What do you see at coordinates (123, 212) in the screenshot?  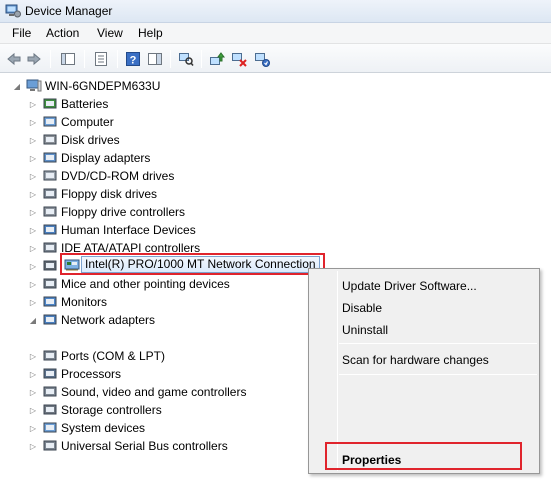 I see `tree-category-label: Floppy drive controllers` at bounding box center [123, 212].